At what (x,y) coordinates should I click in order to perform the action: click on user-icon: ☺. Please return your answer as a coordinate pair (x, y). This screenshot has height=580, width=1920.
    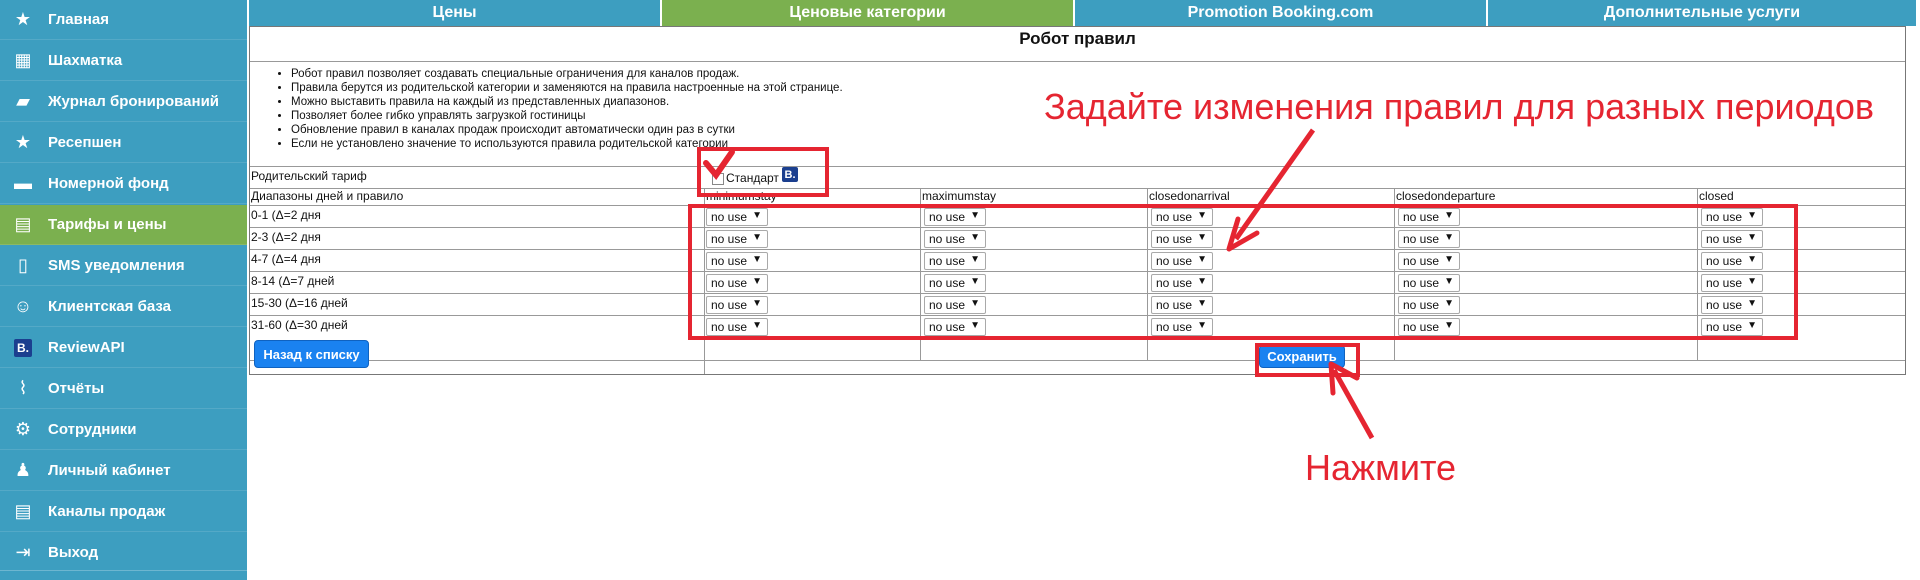
    Looking at the image, I should click on (23, 306).